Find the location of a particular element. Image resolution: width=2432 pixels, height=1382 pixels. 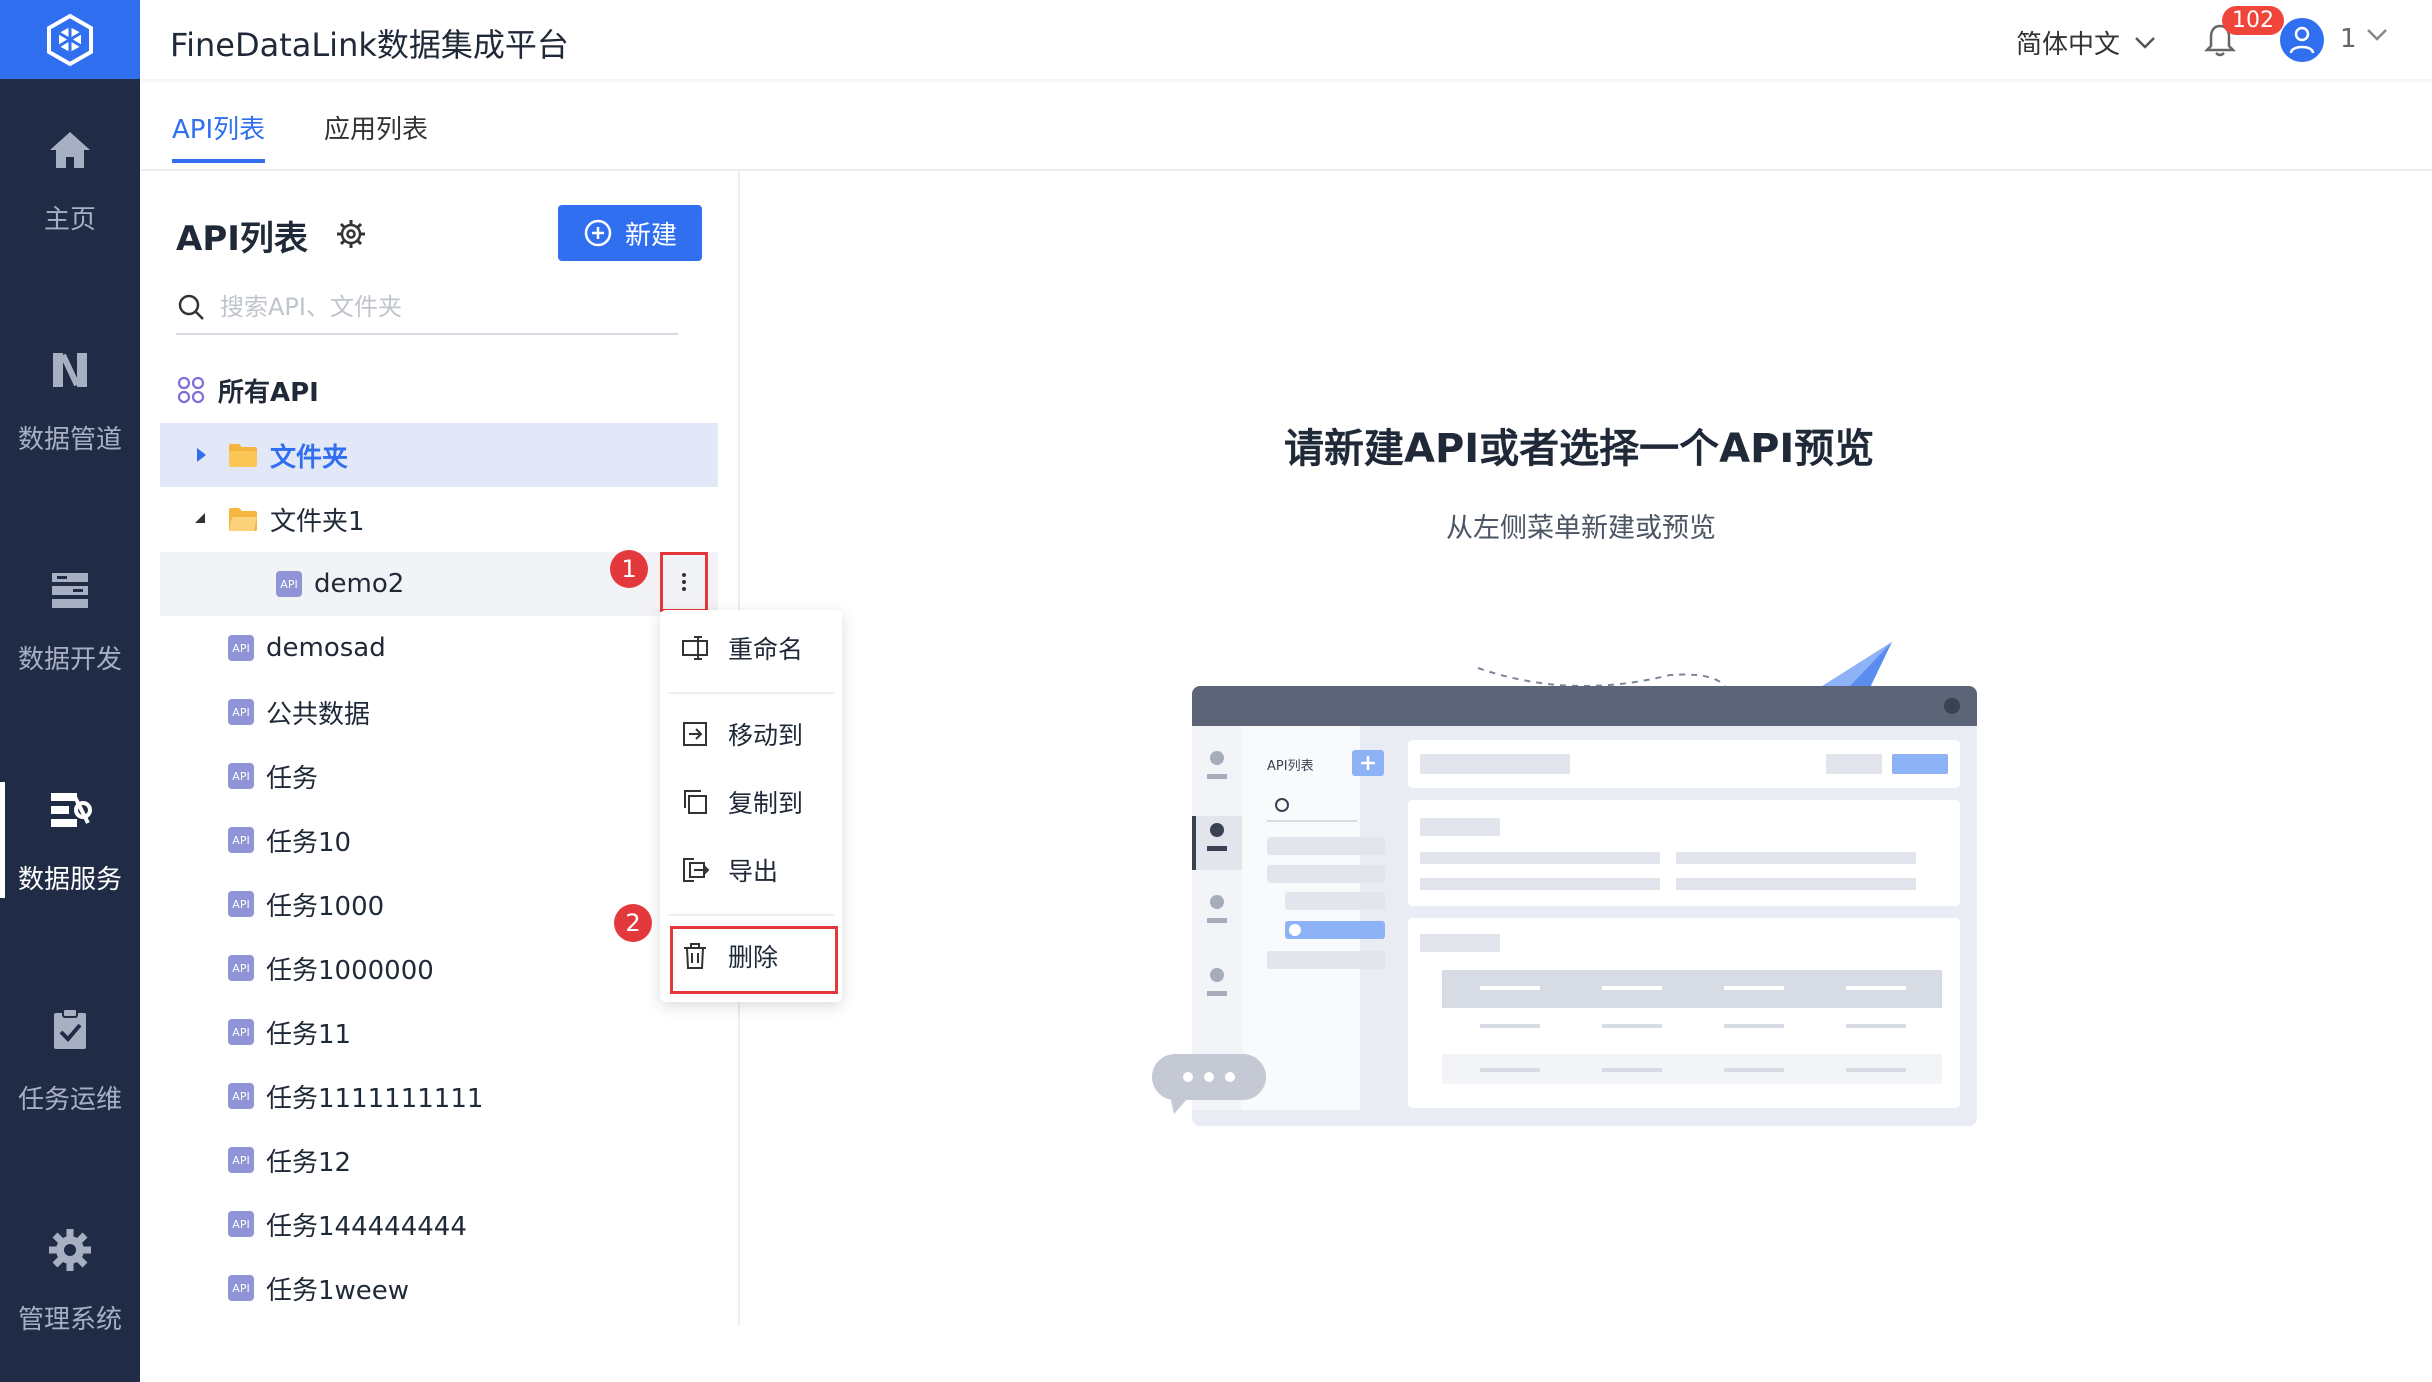

export-icon is located at coordinates (696, 870).